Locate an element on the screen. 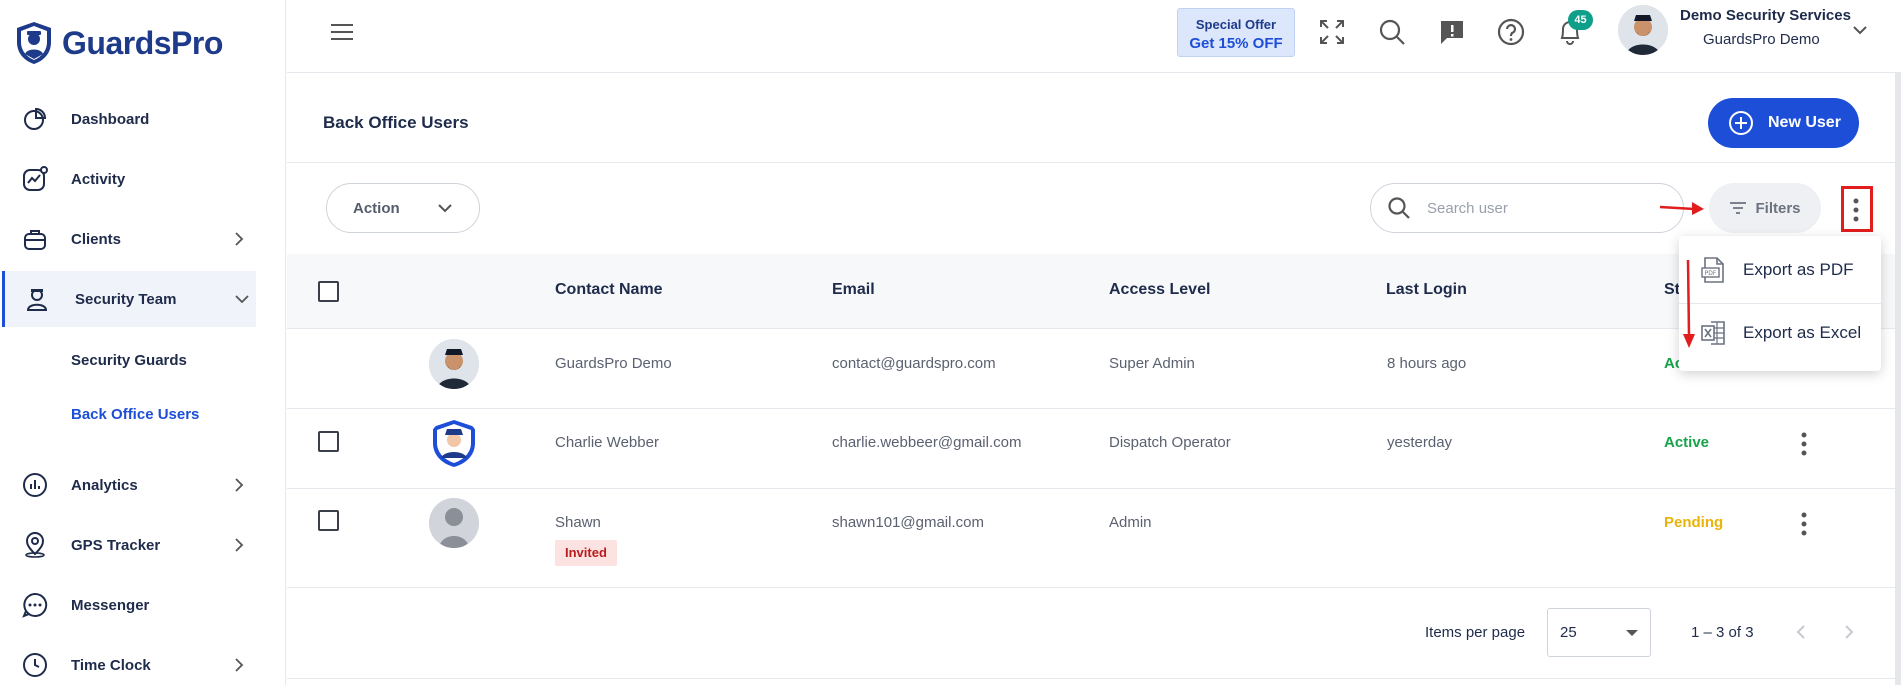 This screenshot has width=1901, height=693. column-header-email: Email is located at coordinates (853, 290).